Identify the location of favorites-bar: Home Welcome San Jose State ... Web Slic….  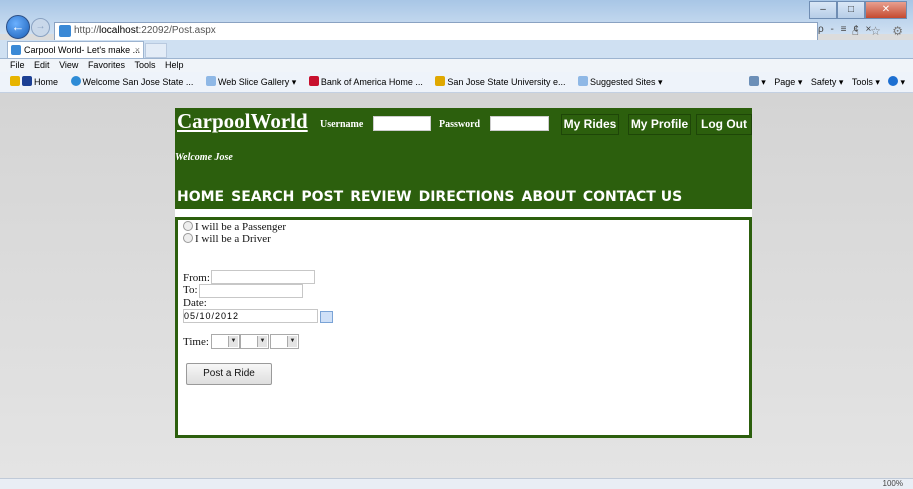
(456, 82).